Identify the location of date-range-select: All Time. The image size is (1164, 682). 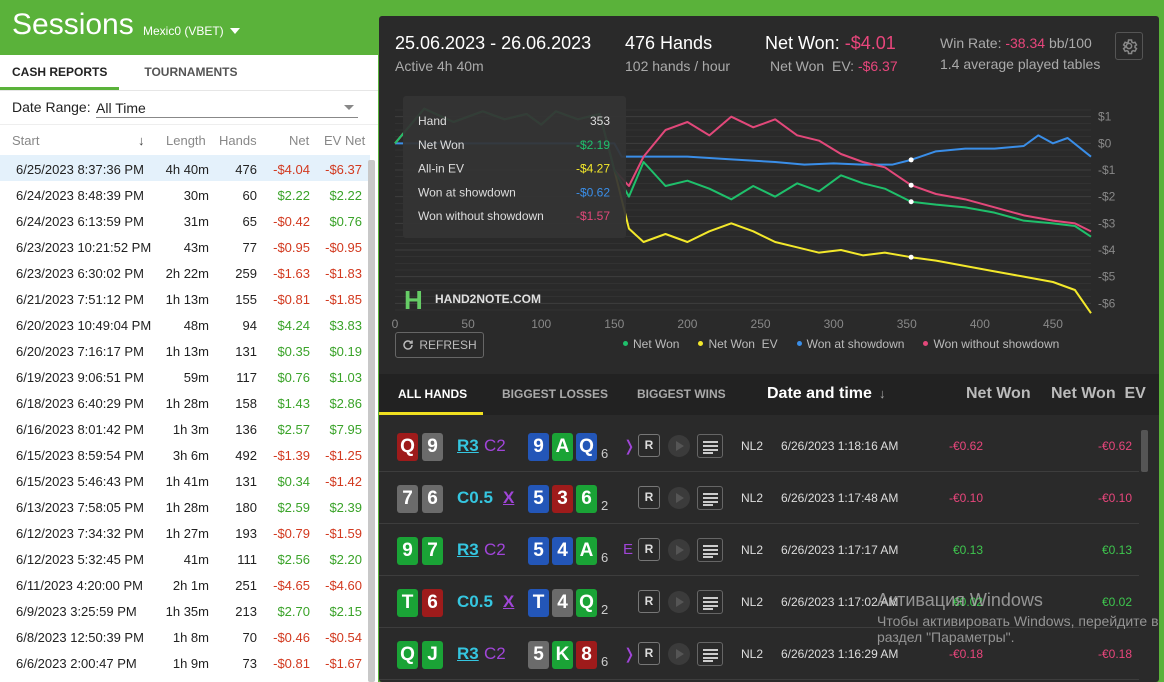
(227, 109).